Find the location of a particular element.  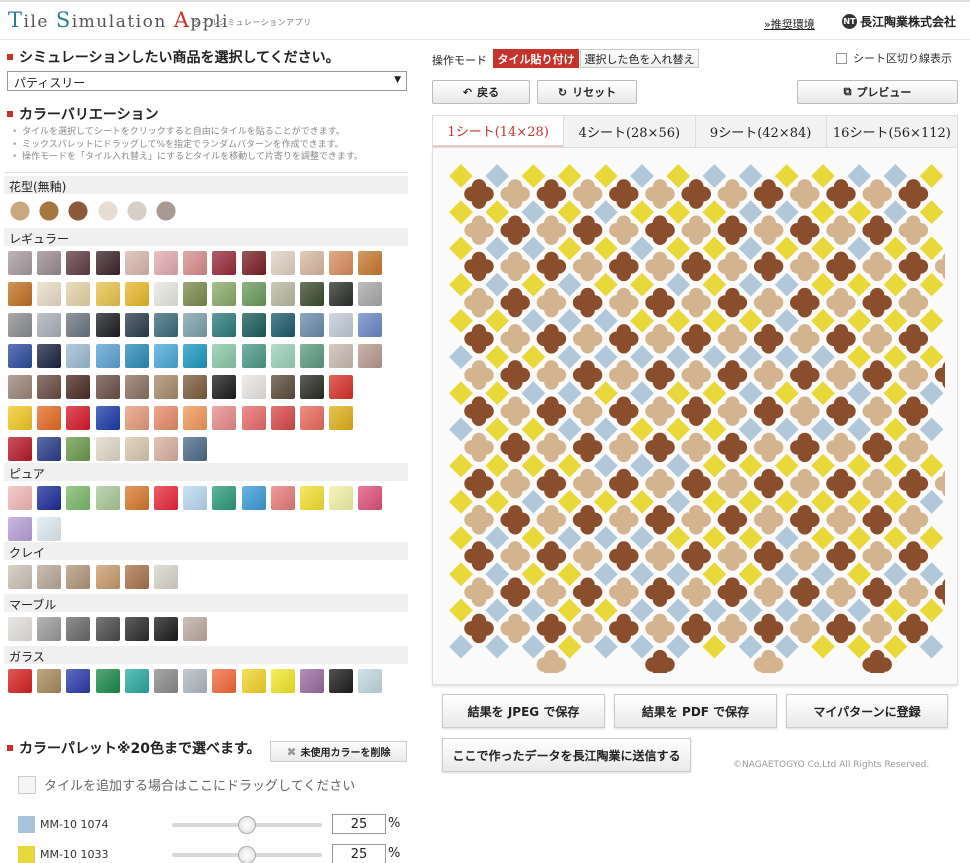

sheet-line-checkbox is located at coordinates (841, 58).